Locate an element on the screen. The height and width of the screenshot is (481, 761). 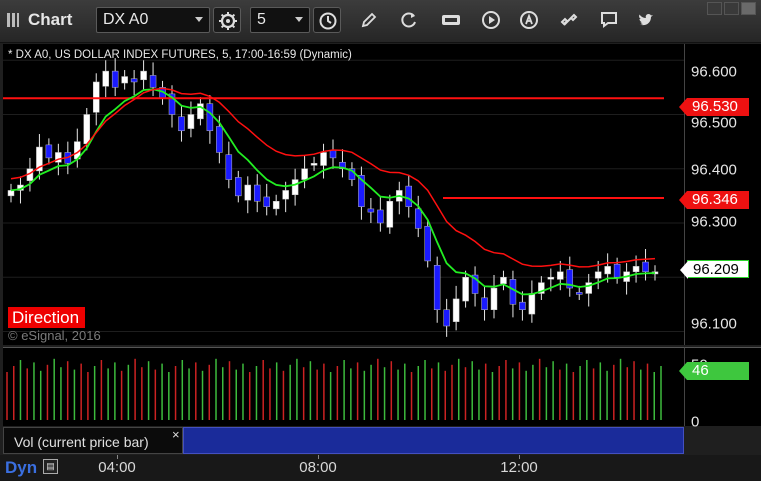
dynamic-mode-label: Dyn is located at coordinates (21, 468).